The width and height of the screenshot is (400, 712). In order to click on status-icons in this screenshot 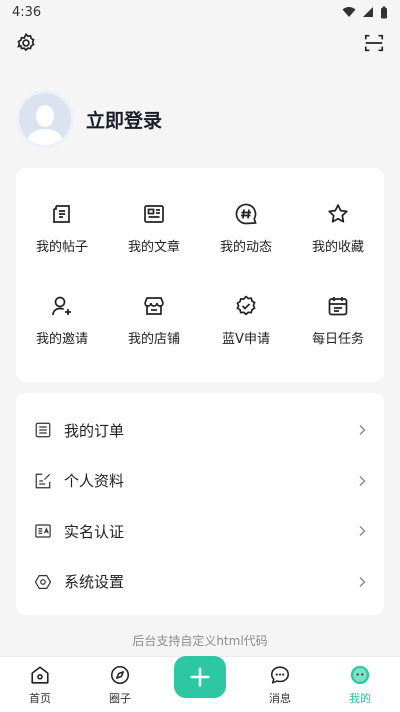, I will do `click(365, 12)`.